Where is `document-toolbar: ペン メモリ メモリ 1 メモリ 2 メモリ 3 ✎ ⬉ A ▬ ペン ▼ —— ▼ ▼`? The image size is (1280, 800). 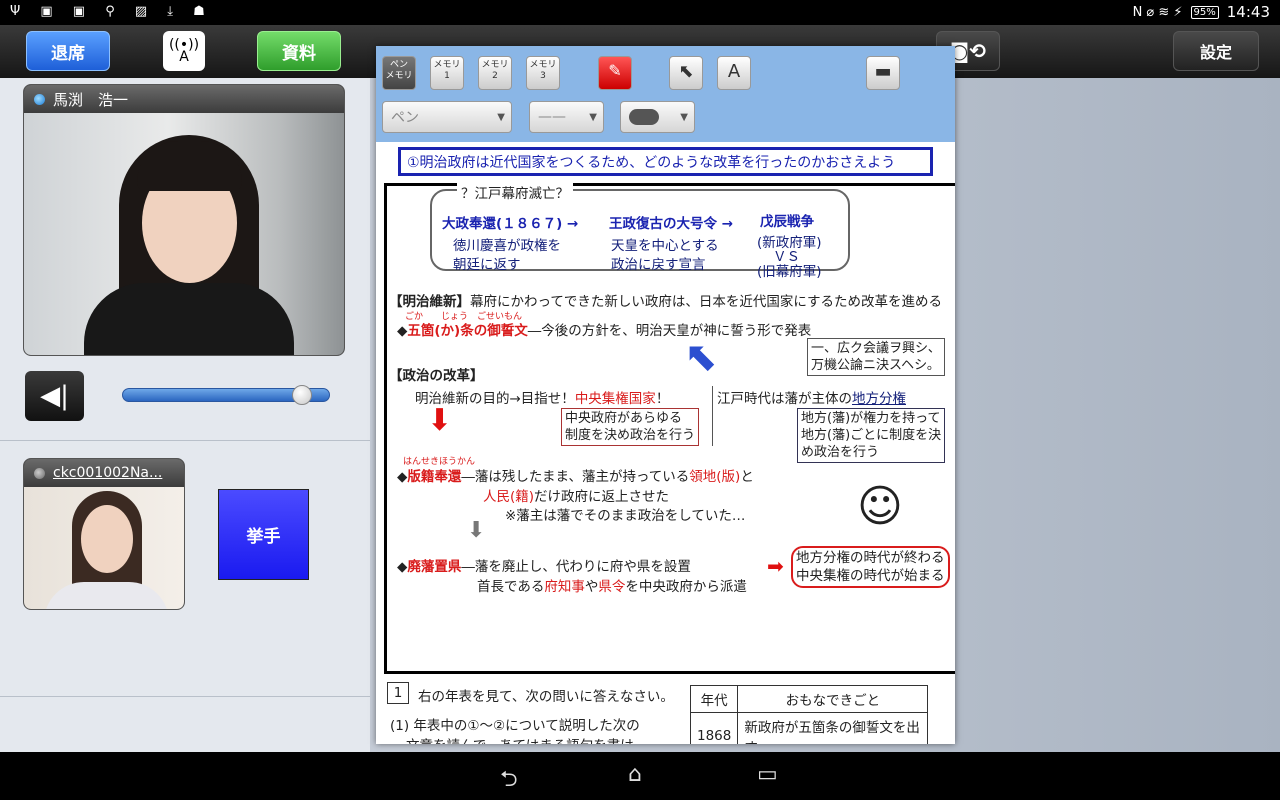
document-toolbar: ペン メモリ メモリ 1 メモリ 2 メモリ 3 ✎ ⬉ A ▬ ペン ▼ —— ▼ ▼ is located at coordinates (665, 94).